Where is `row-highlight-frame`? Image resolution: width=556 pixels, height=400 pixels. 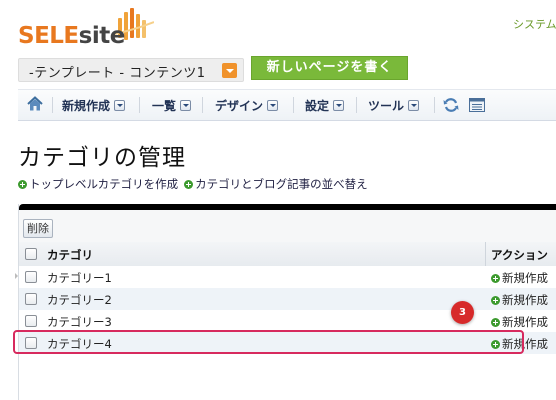
row-highlight-frame is located at coordinates (268, 342).